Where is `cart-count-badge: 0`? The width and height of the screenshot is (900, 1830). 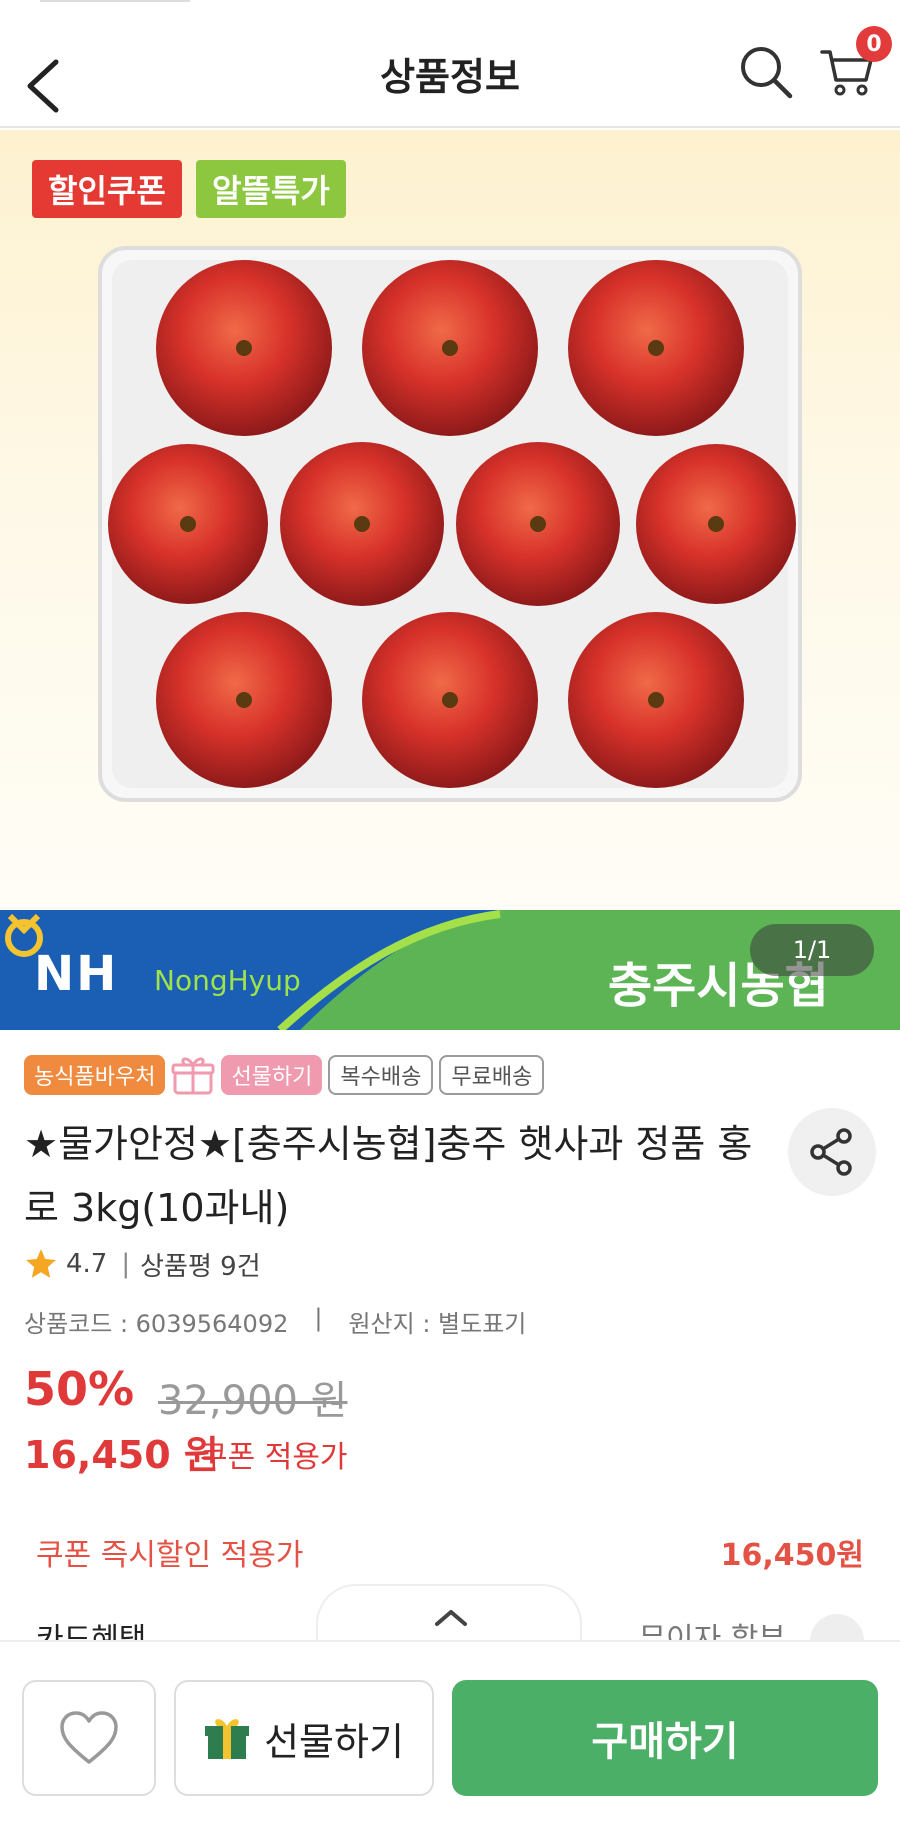 cart-count-badge: 0 is located at coordinates (874, 44).